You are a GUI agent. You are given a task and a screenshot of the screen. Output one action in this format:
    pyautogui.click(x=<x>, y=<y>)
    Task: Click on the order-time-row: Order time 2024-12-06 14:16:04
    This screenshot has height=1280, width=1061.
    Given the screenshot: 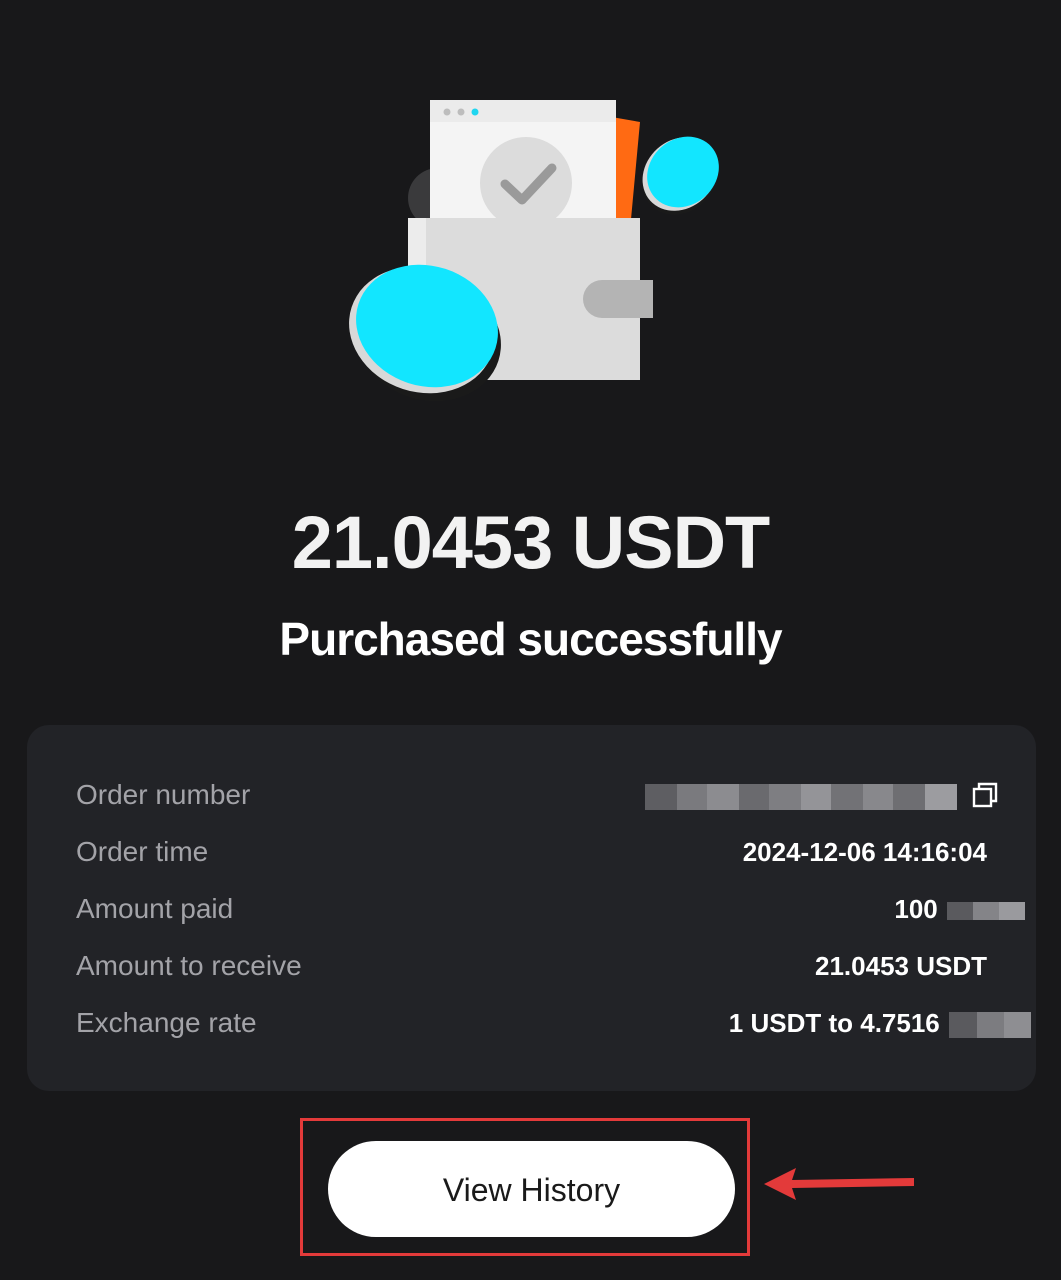 What is the action you would take?
    pyautogui.click(x=531, y=852)
    